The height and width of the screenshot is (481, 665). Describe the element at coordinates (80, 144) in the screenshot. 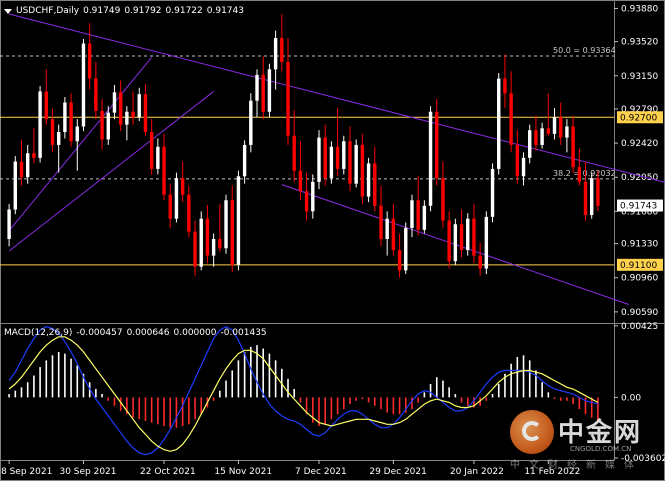

I see `channel-line` at that location.